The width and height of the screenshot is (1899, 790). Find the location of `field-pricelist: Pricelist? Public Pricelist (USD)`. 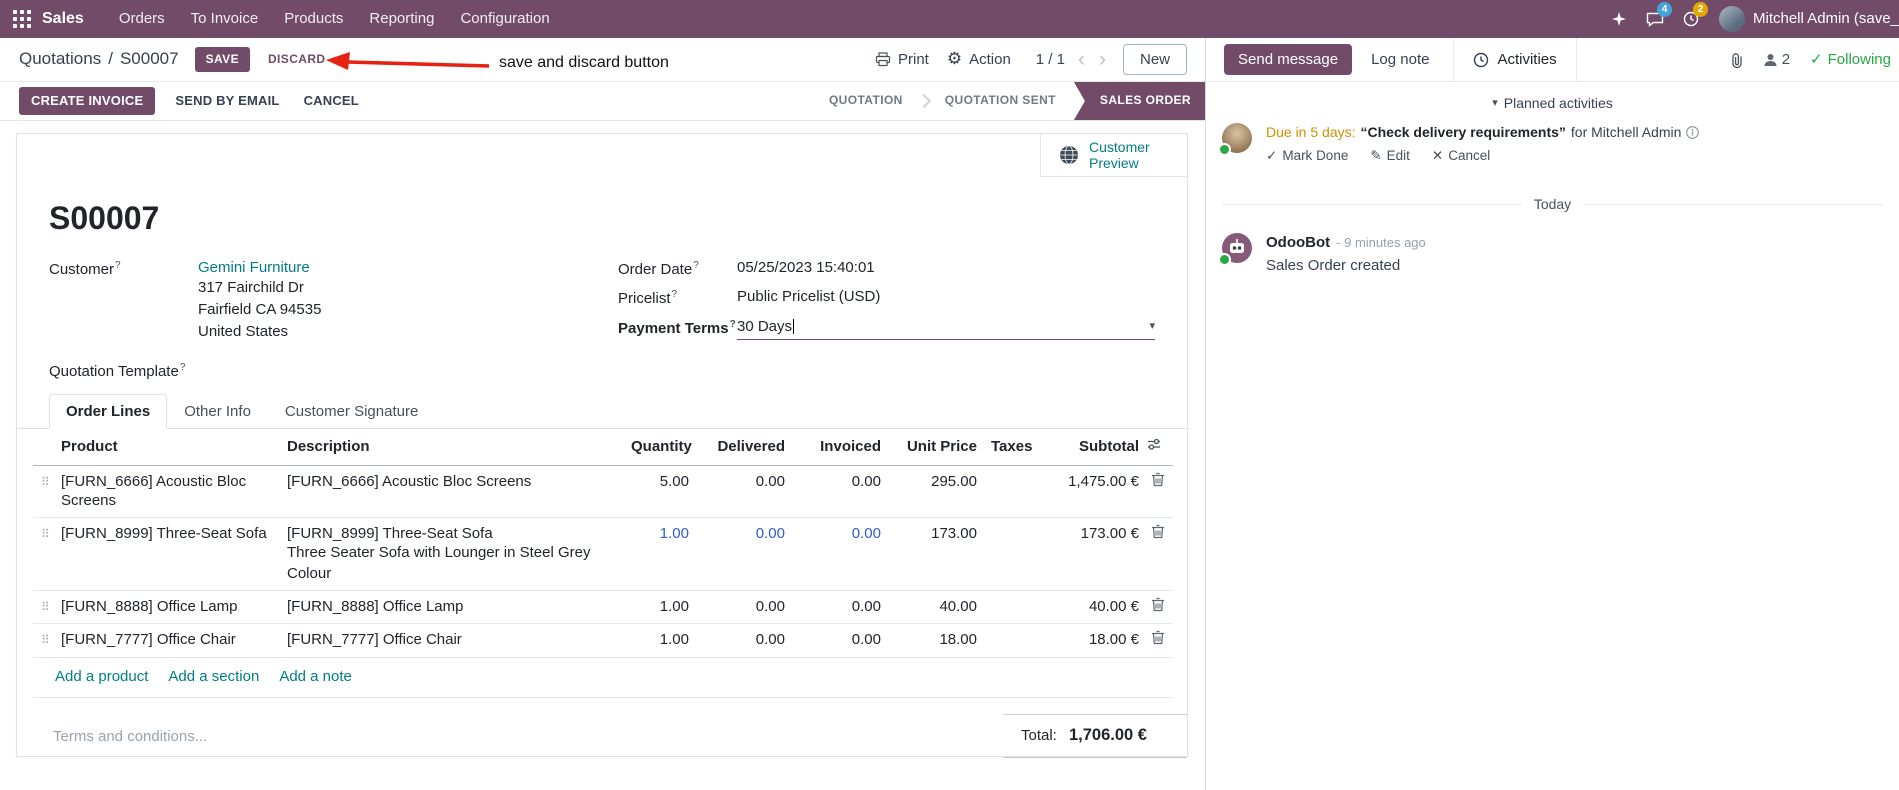

field-pricelist: Pricelist? Public Pricelist (USD) is located at coordinates (886, 298).